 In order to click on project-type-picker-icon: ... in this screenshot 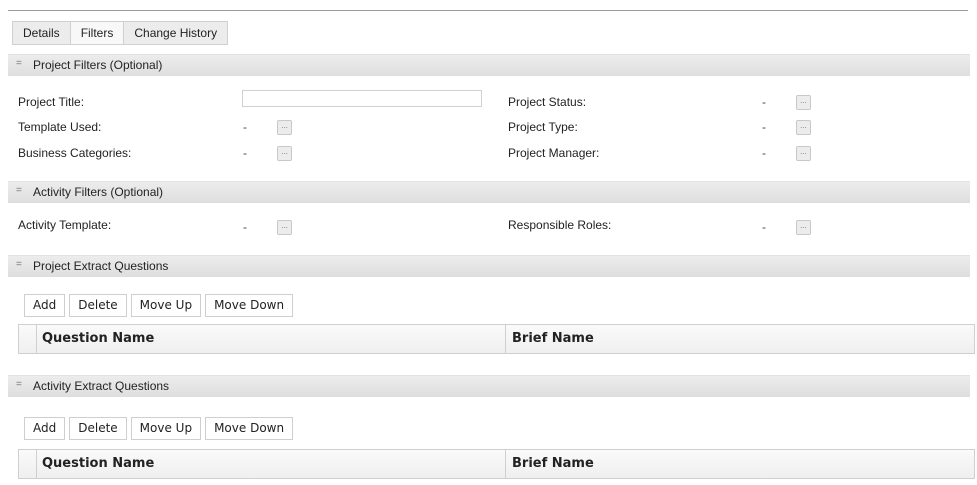, I will do `click(803, 127)`.